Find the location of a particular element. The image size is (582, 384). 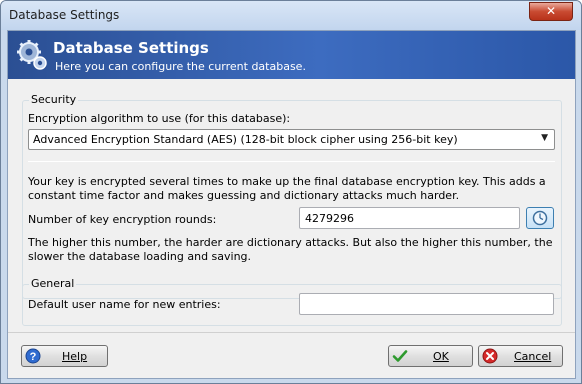

help-button: ? Help is located at coordinates (64, 356).